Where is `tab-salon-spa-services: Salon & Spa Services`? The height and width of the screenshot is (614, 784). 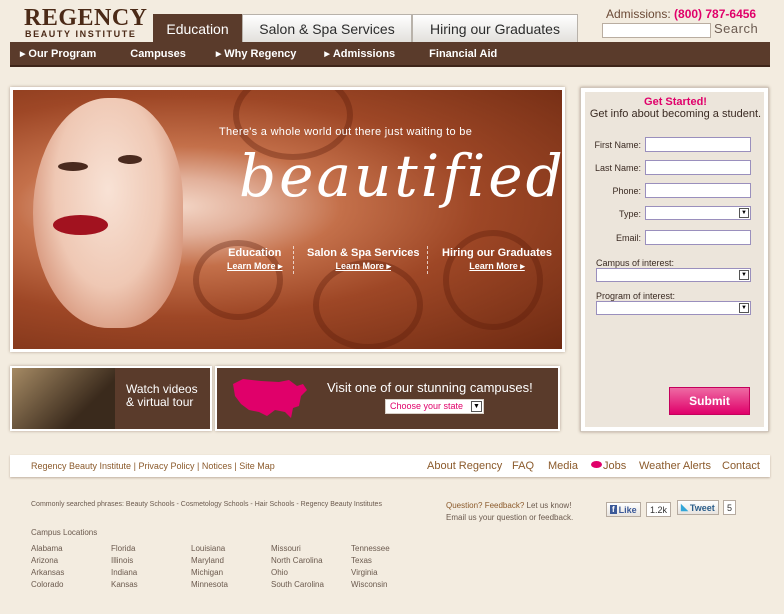
tab-salon-spa-services: Salon & Spa Services is located at coordinates (327, 28).